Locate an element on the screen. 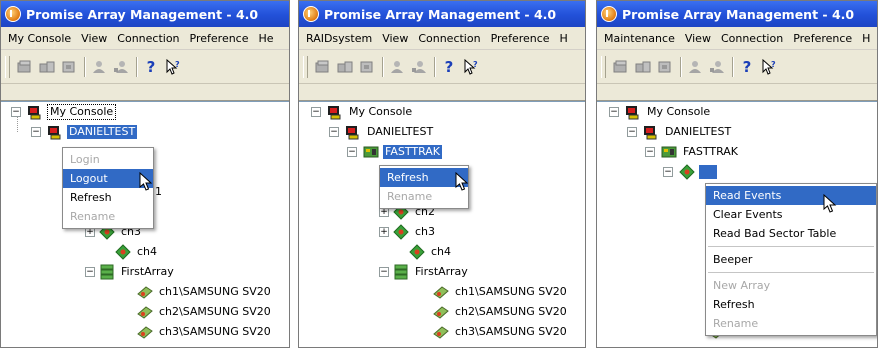  menu-maintenance: Maintenance is located at coordinates (639, 38).